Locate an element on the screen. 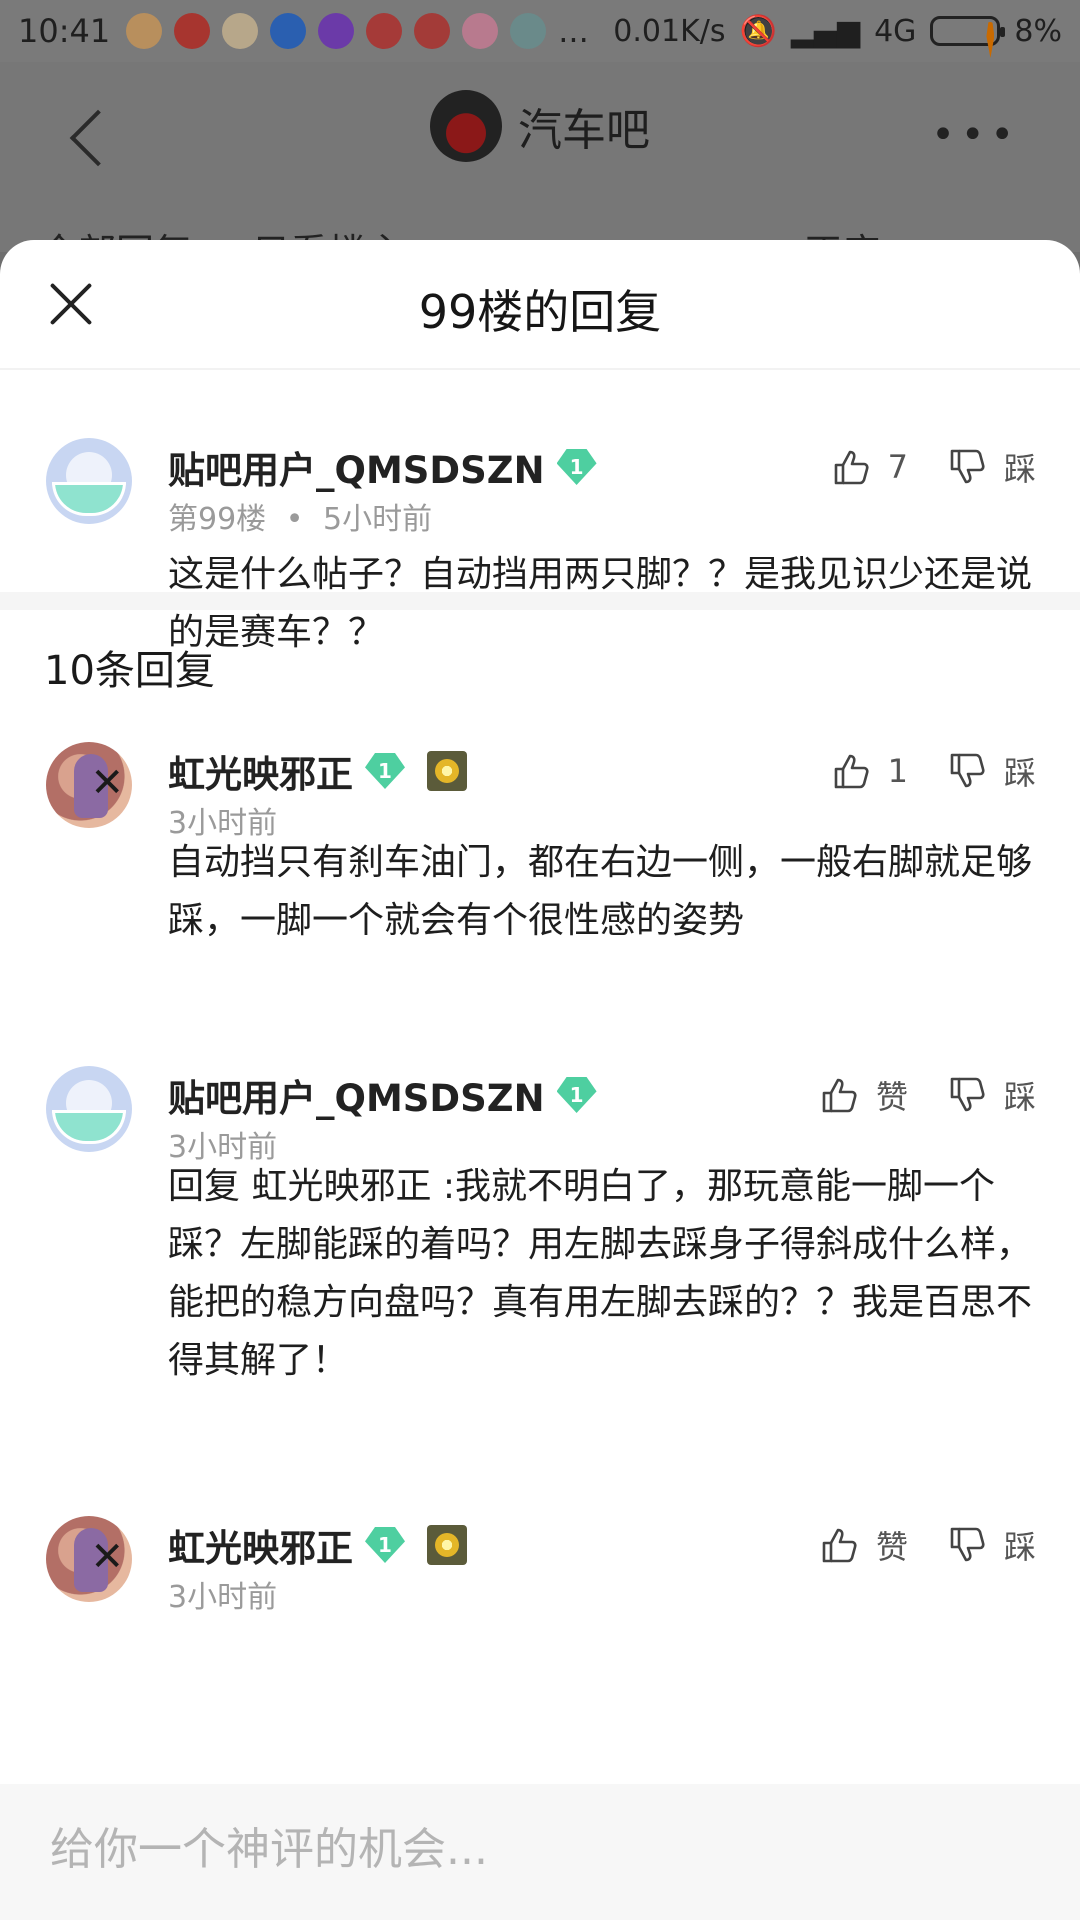 This screenshot has height=1920, width=1080. more-options-button: ••• is located at coordinates (975, 135).